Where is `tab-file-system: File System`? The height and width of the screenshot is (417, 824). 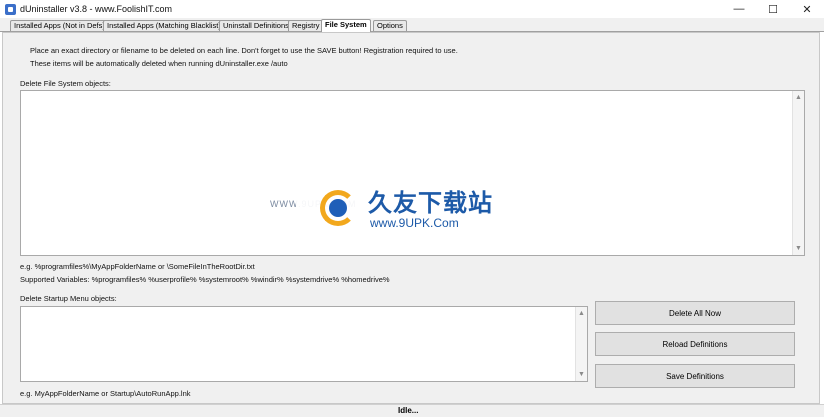 tab-file-system: File System is located at coordinates (346, 25).